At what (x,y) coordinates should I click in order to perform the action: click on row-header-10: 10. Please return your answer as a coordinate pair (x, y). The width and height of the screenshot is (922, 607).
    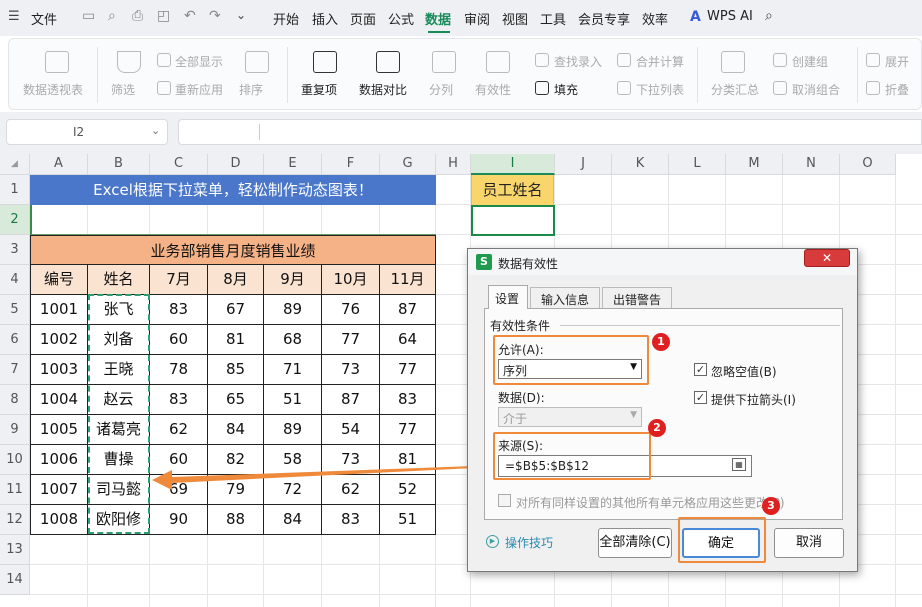
    Looking at the image, I should click on (15, 460).